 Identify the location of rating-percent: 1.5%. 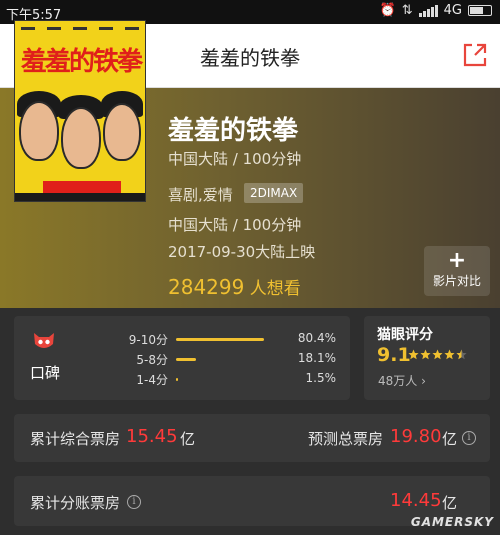
(321, 378).